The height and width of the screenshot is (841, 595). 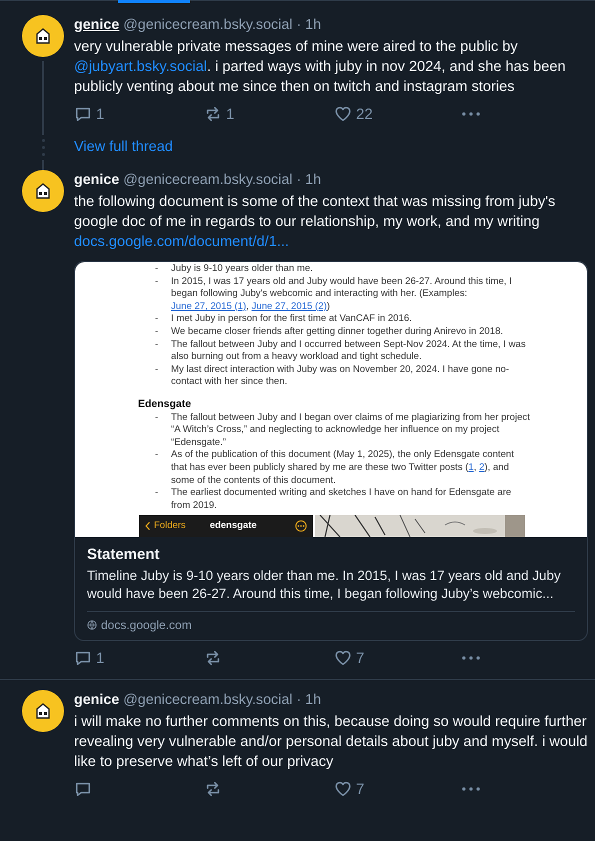 What do you see at coordinates (351, 431) in the screenshot?
I see `list-item-text: The fallout between Juby and I began over claims of me plagiarizing from her project “A Witch’s Cross,” and neglecting to acknowledge her influence on my project “Edensgate.”` at bounding box center [351, 431].